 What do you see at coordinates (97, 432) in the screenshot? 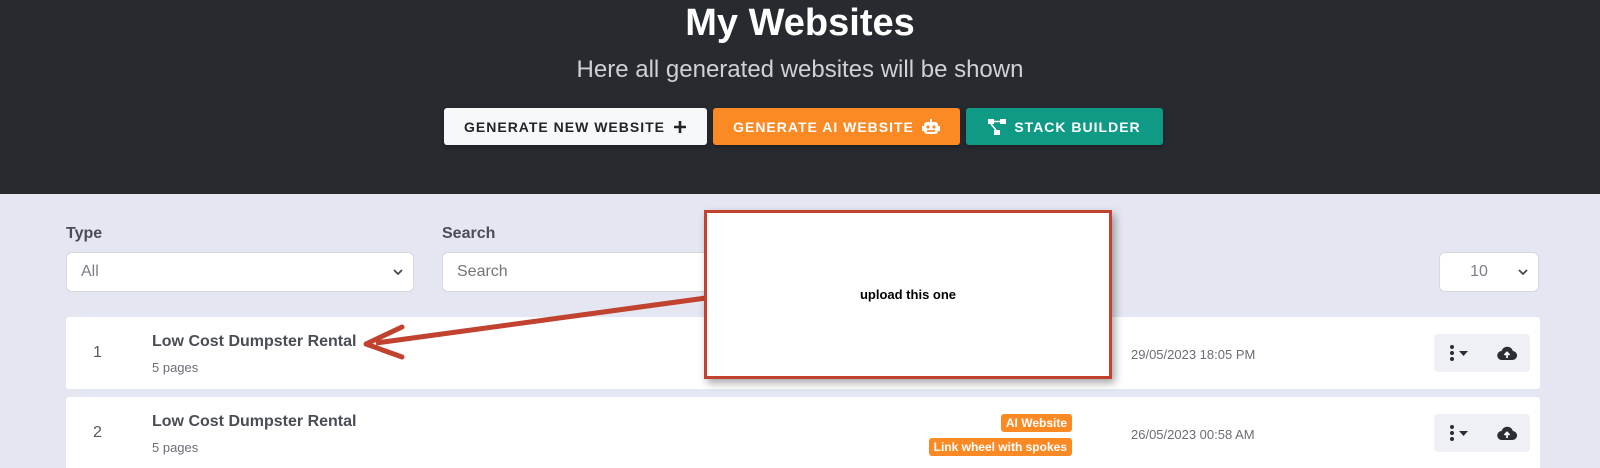
I see `row-number: 2` at bounding box center [97, 432].